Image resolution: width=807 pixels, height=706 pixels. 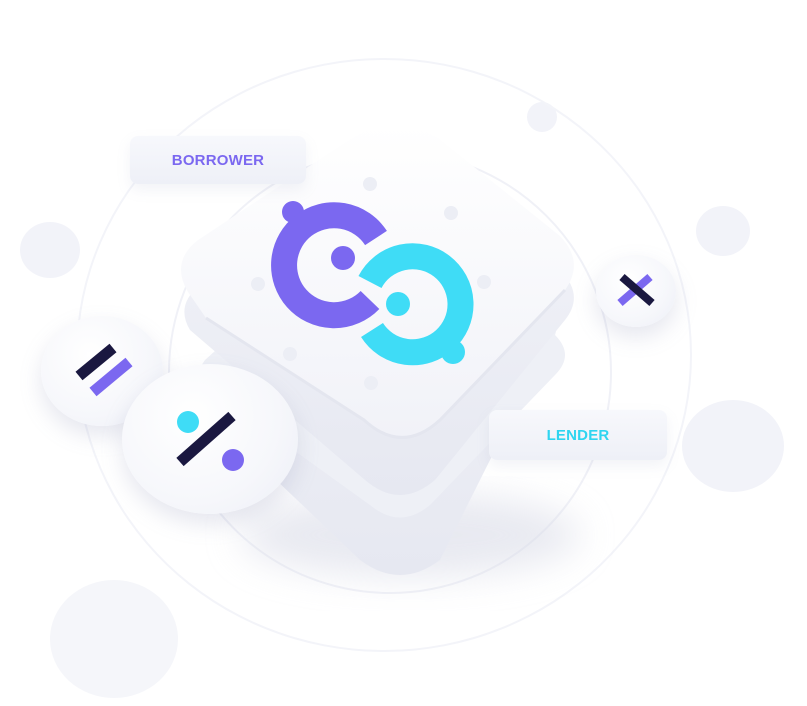 I want to click on percent-badge, so click(x=210, y=439).